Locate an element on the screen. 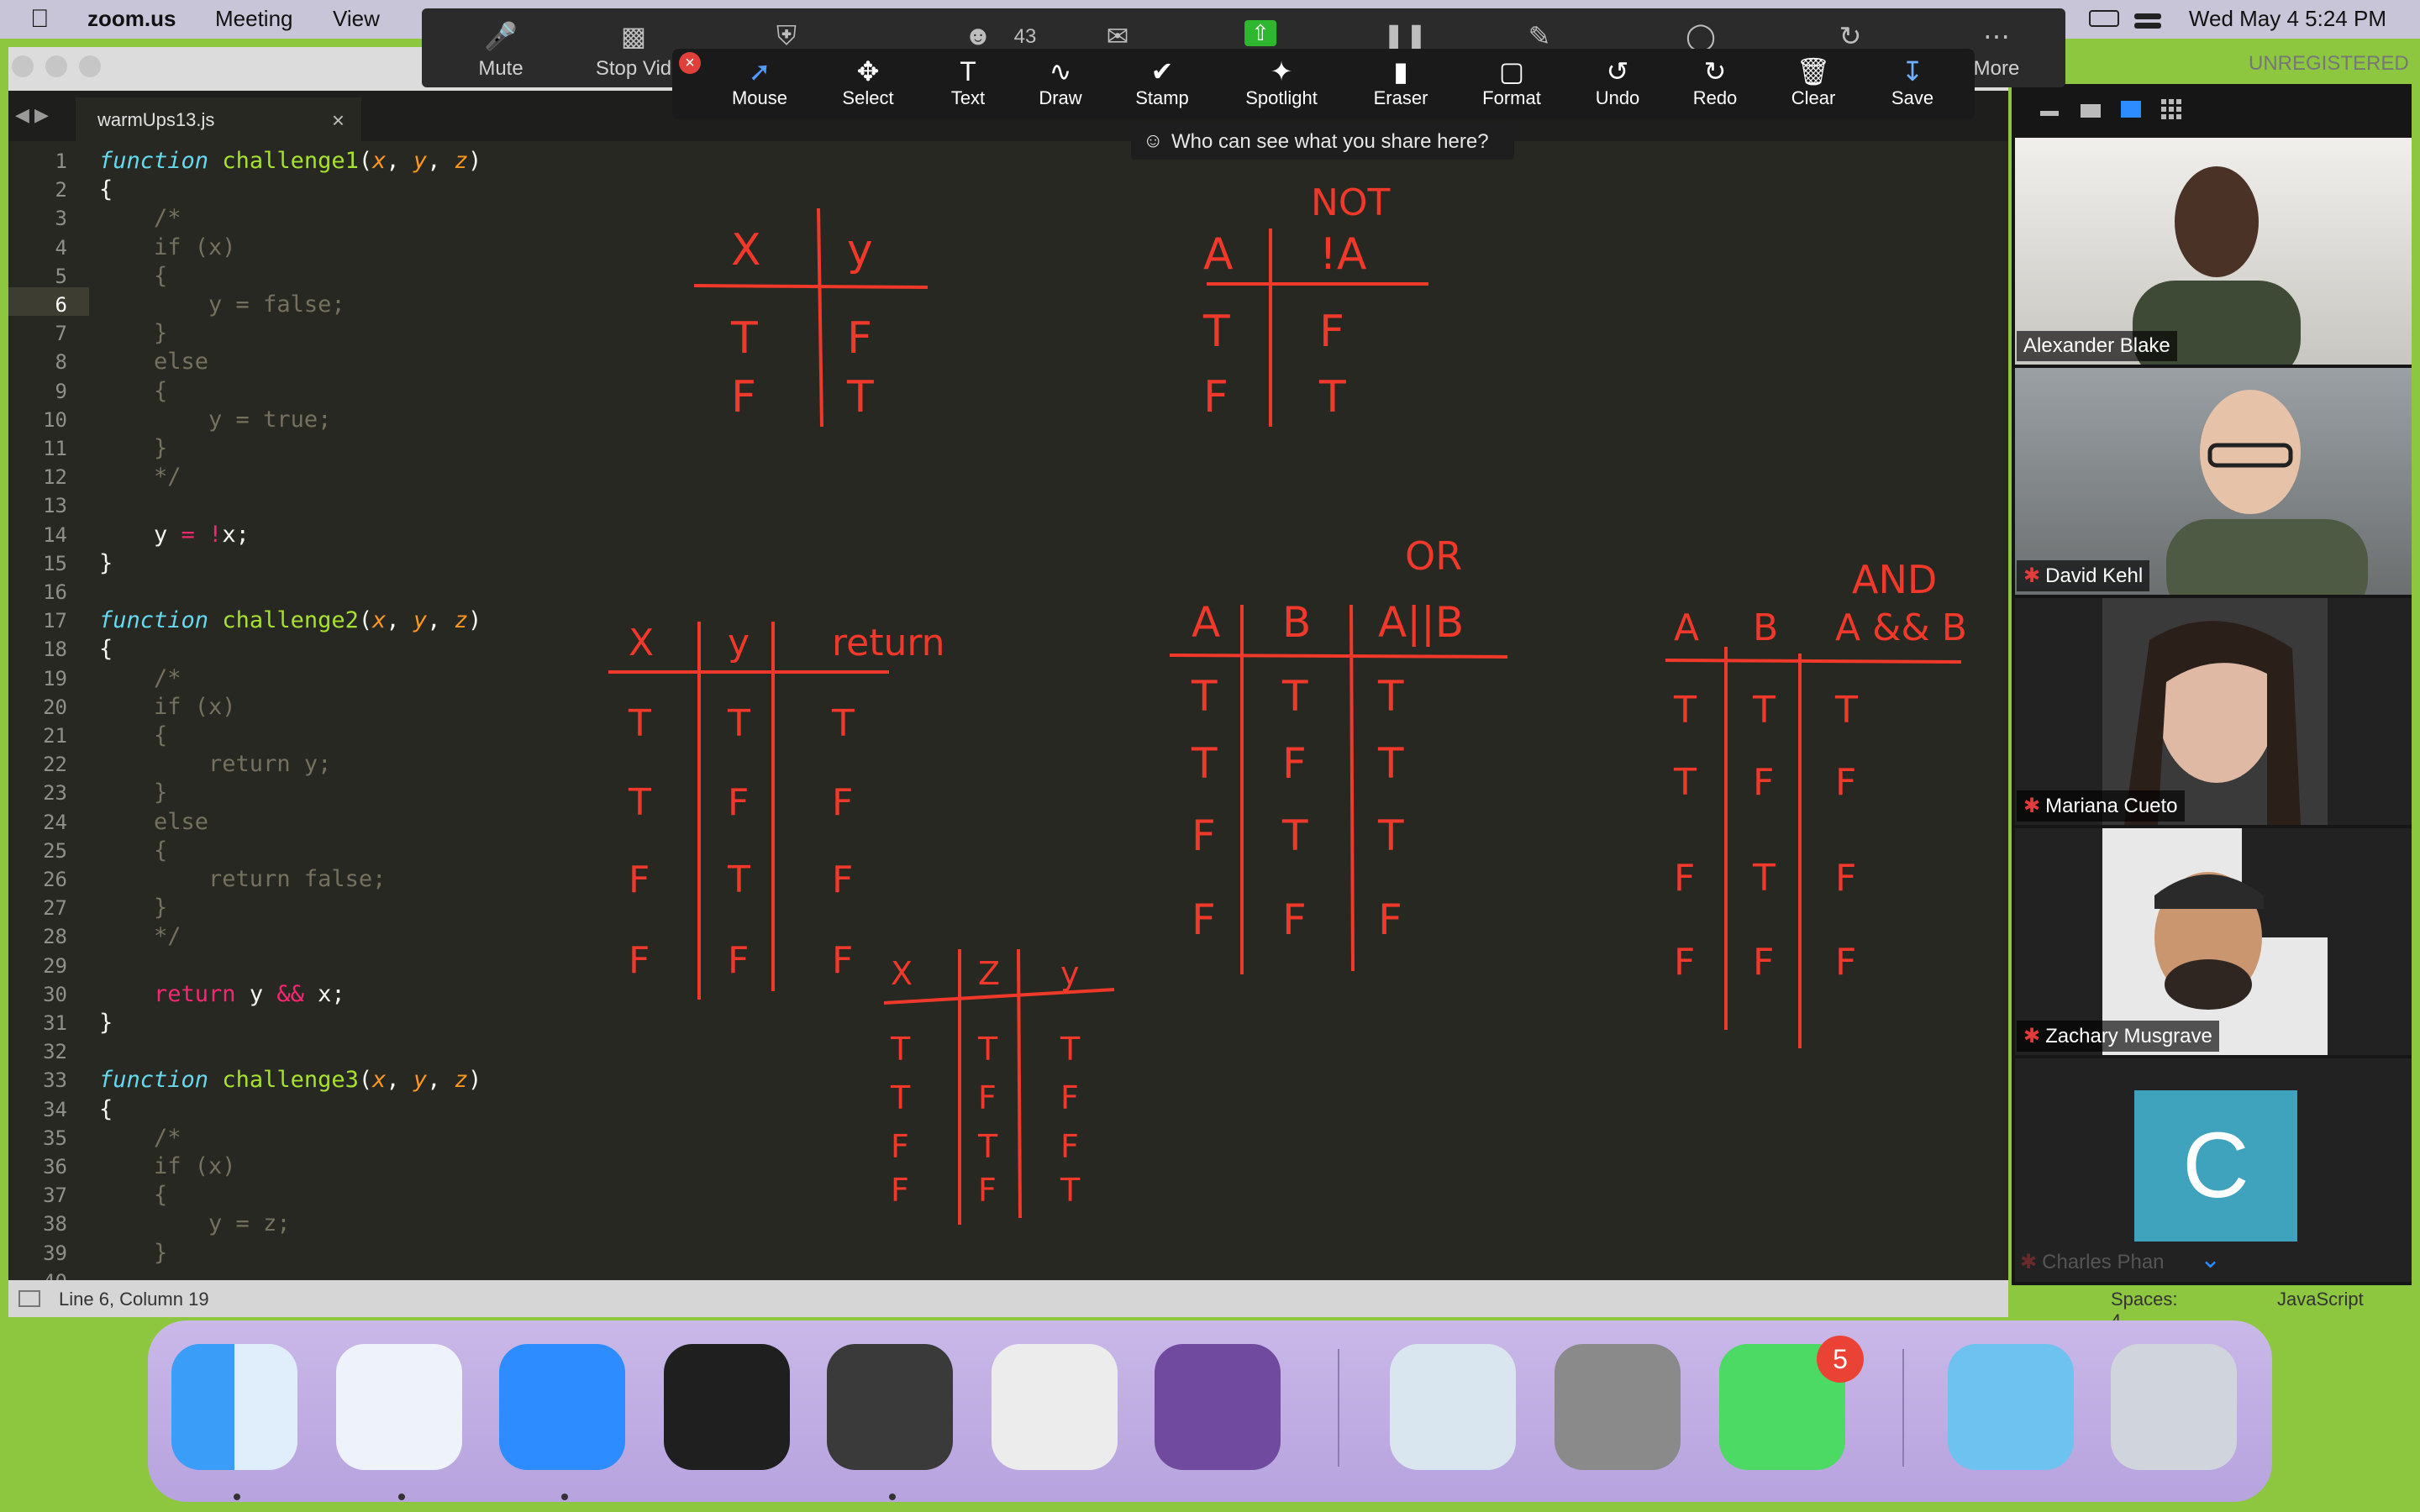 This screenshot has height=1512, width=2420. minimize-window-button is located at coordinates (56, 66).